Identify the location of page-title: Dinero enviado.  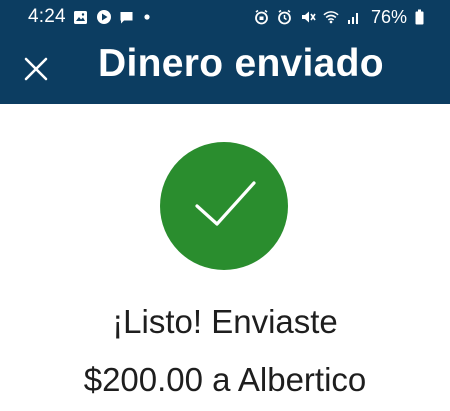
(241, 63).